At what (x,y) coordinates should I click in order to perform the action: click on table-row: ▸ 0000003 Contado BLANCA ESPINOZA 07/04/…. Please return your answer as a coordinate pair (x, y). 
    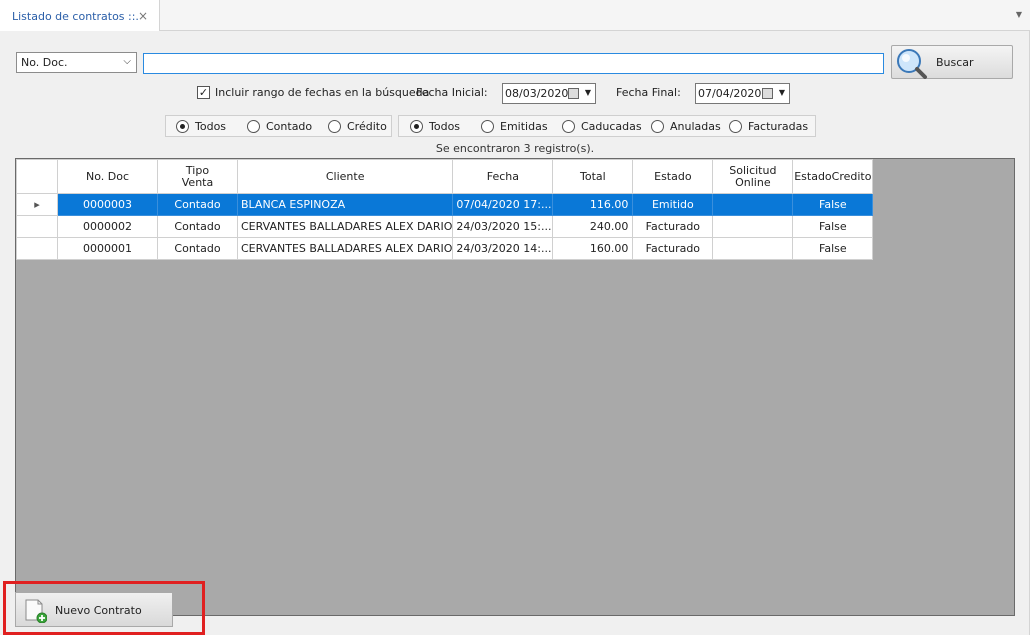
    Looking at the image, I should click on (445, 204).